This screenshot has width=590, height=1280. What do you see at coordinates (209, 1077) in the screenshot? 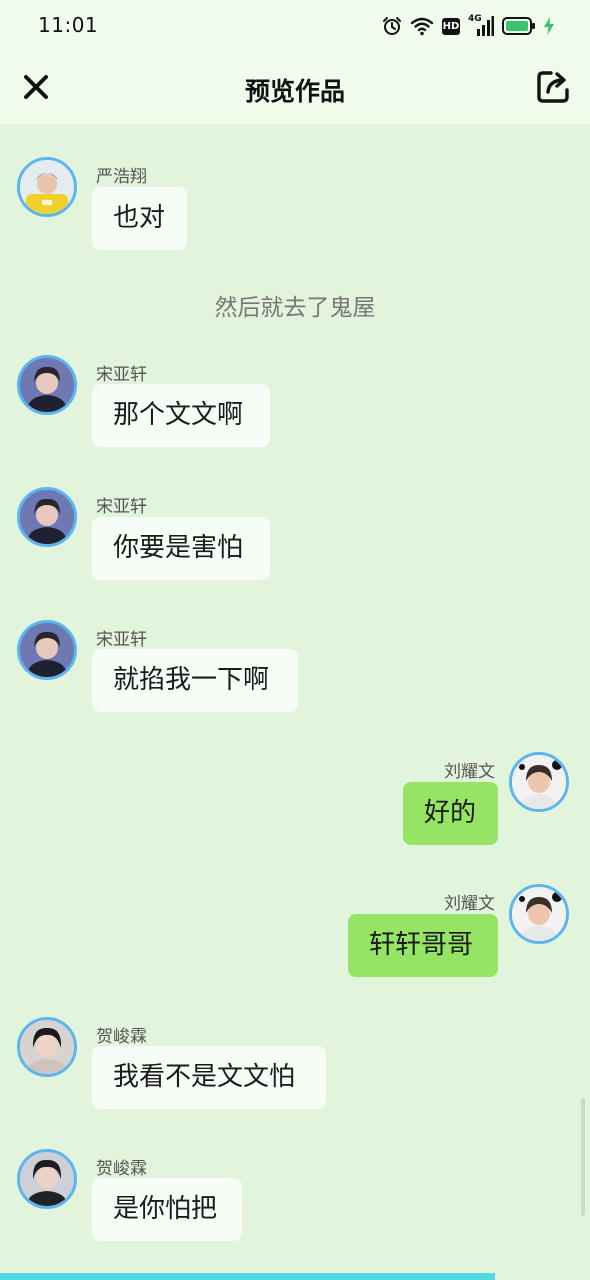
I see `message-bubble: 我看不是文文怕` at bounding box center [209, 1077].